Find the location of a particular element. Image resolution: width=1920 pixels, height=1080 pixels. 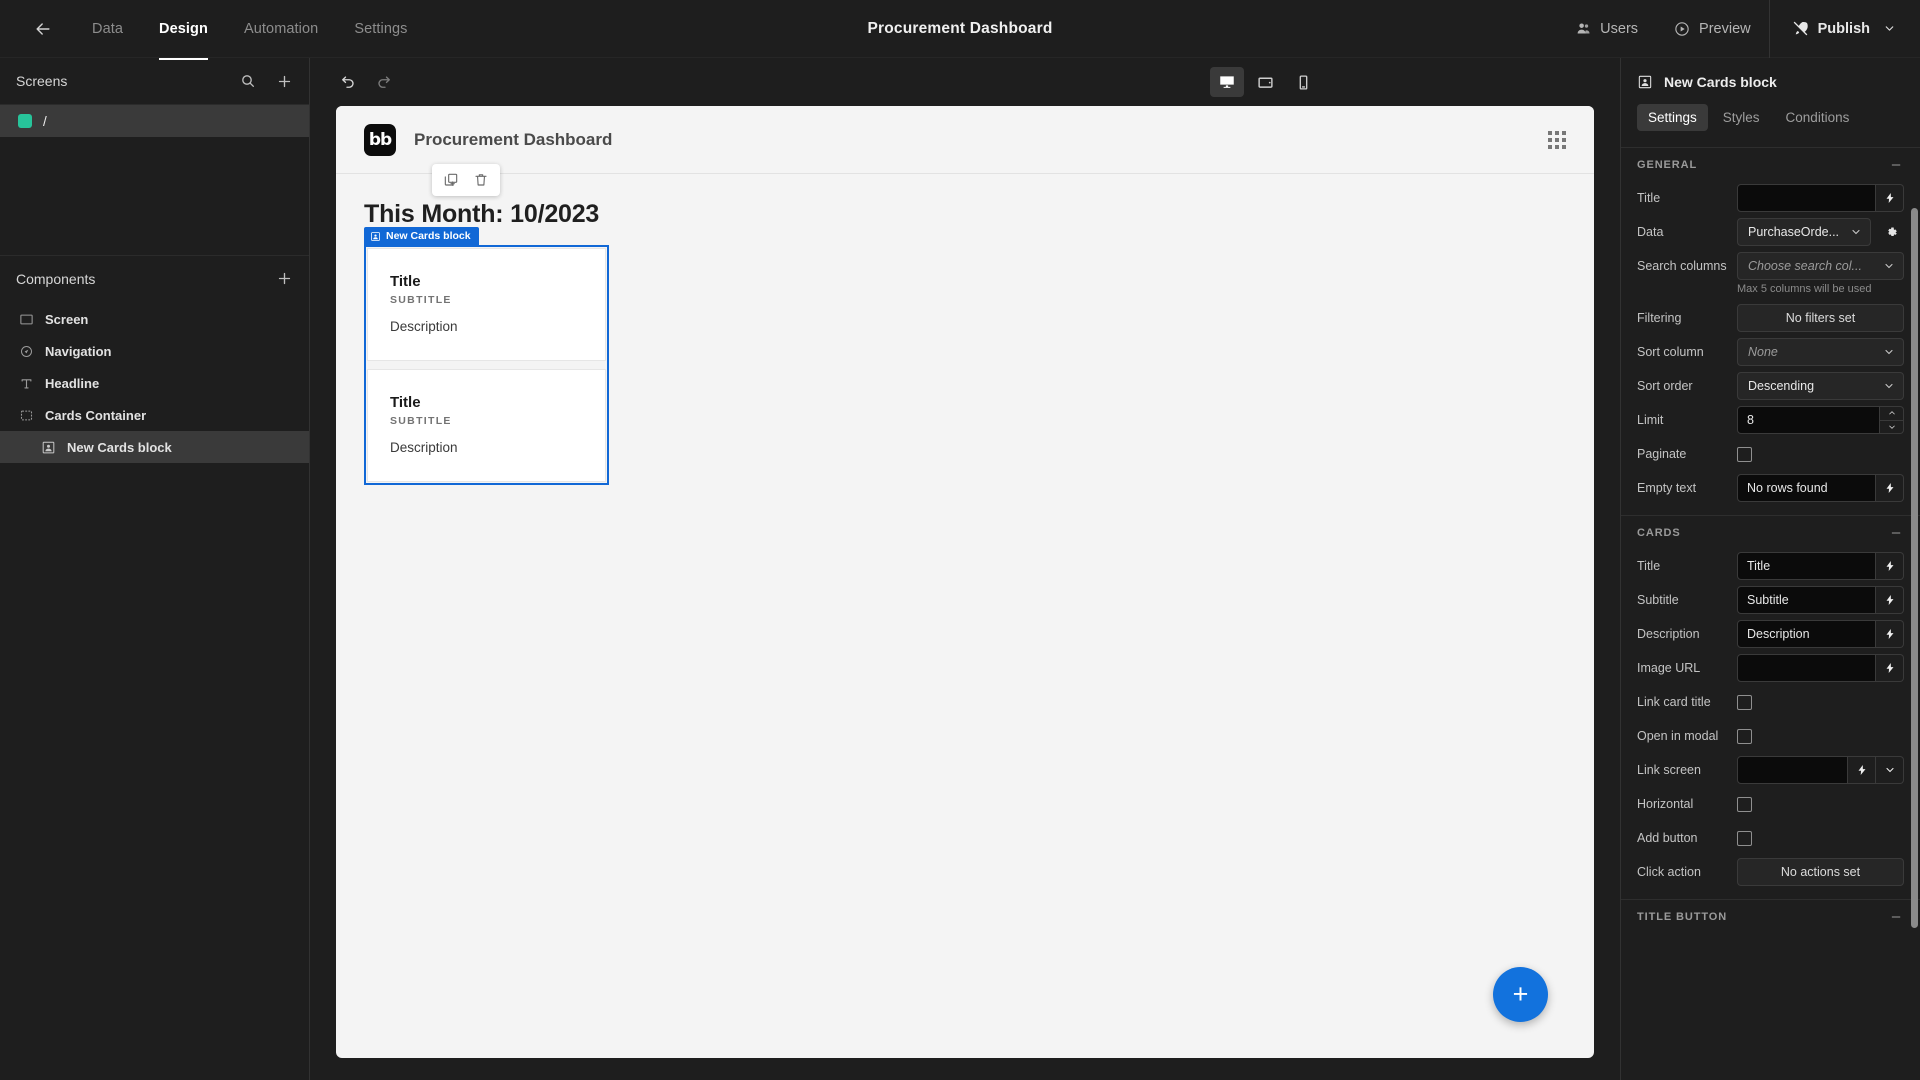

card-subtitle: SUBTITLE is located at coordinates (421, 300).